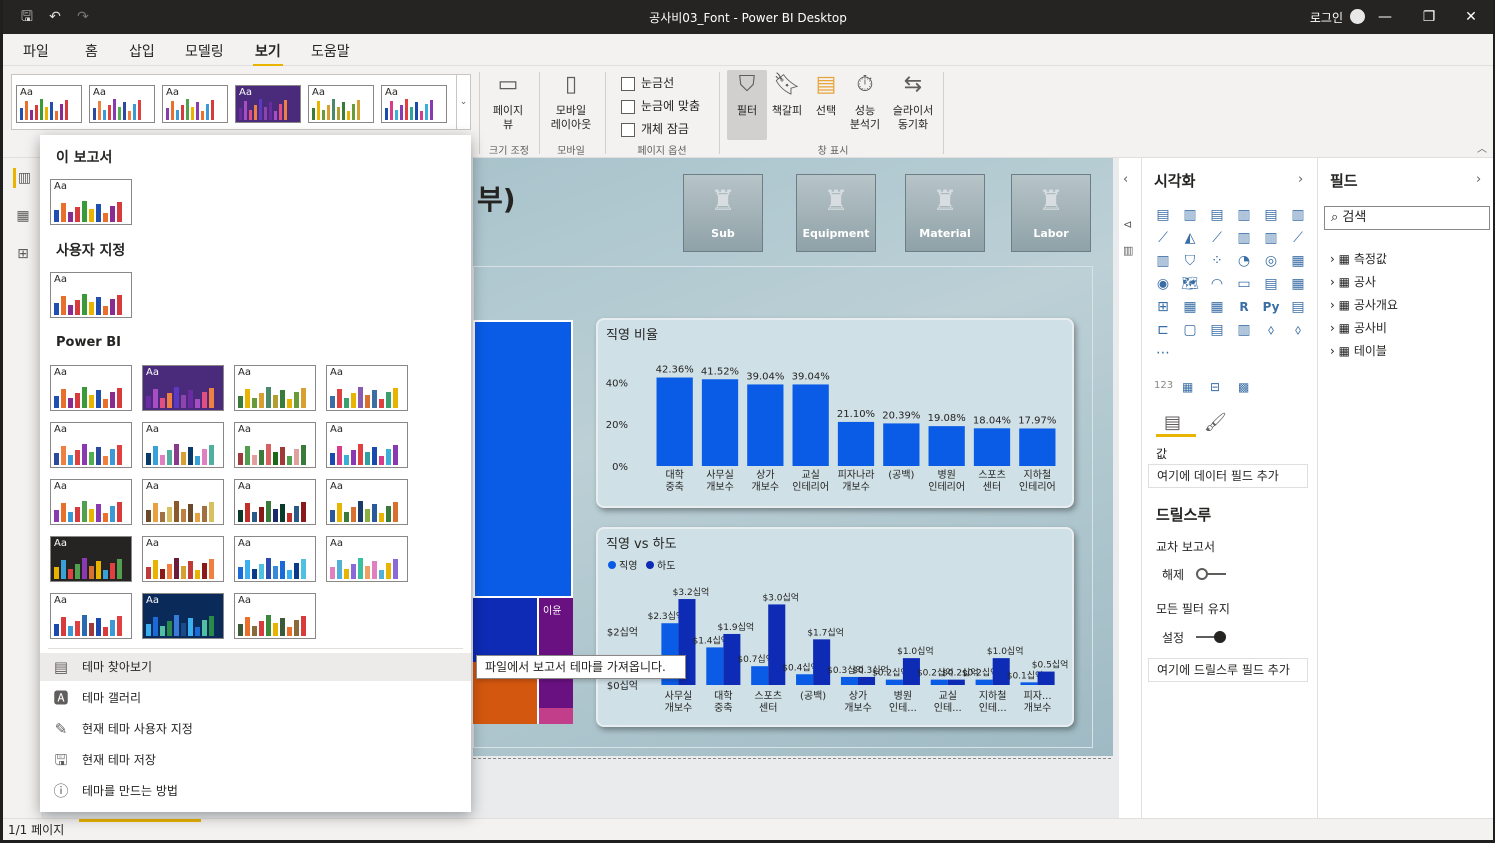  I want to click on performance-analyzer-button: ⏱ 성능 분석기, so click(865, 101).